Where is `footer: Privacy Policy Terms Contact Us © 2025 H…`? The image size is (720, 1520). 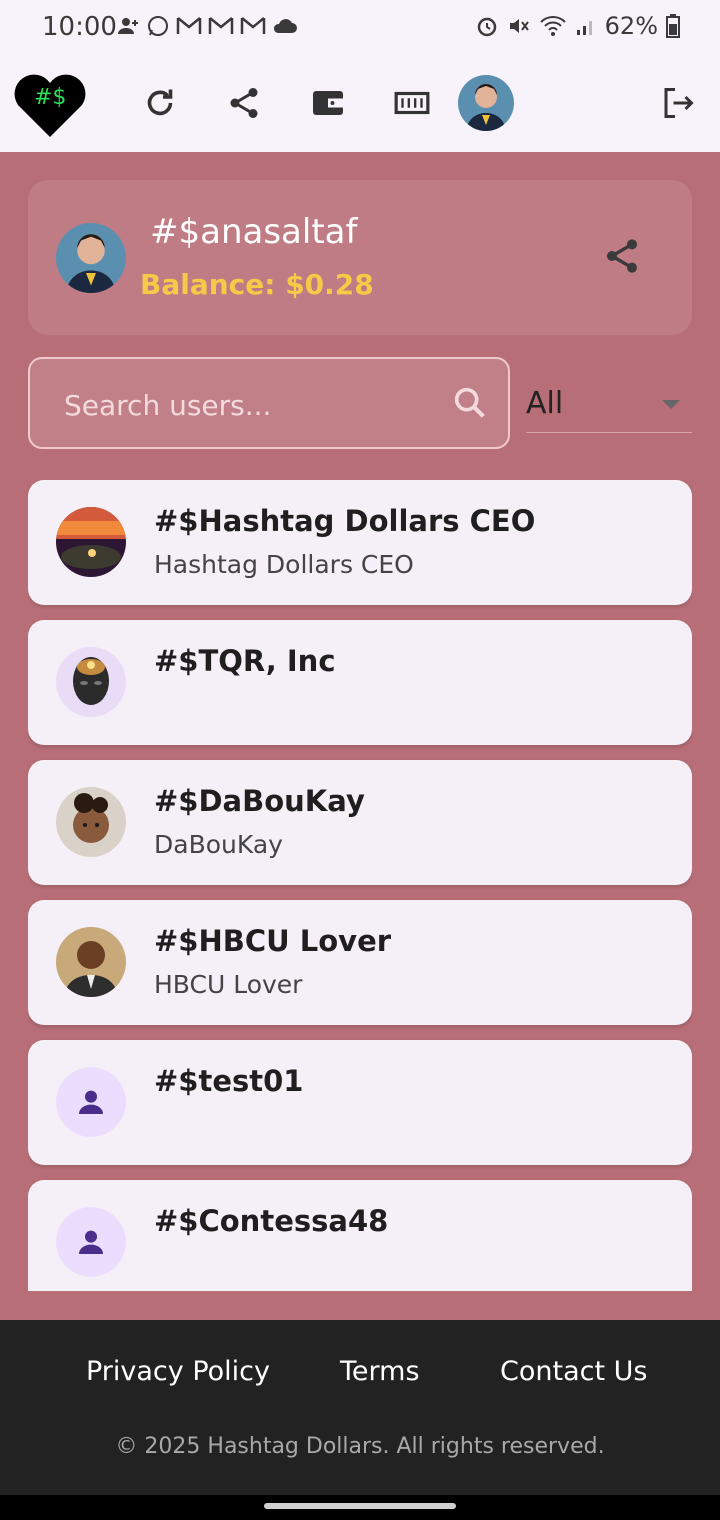 footer: Privacy Policy Terms Contact Us © 2025 H… is located at coordinates (360, 1407).